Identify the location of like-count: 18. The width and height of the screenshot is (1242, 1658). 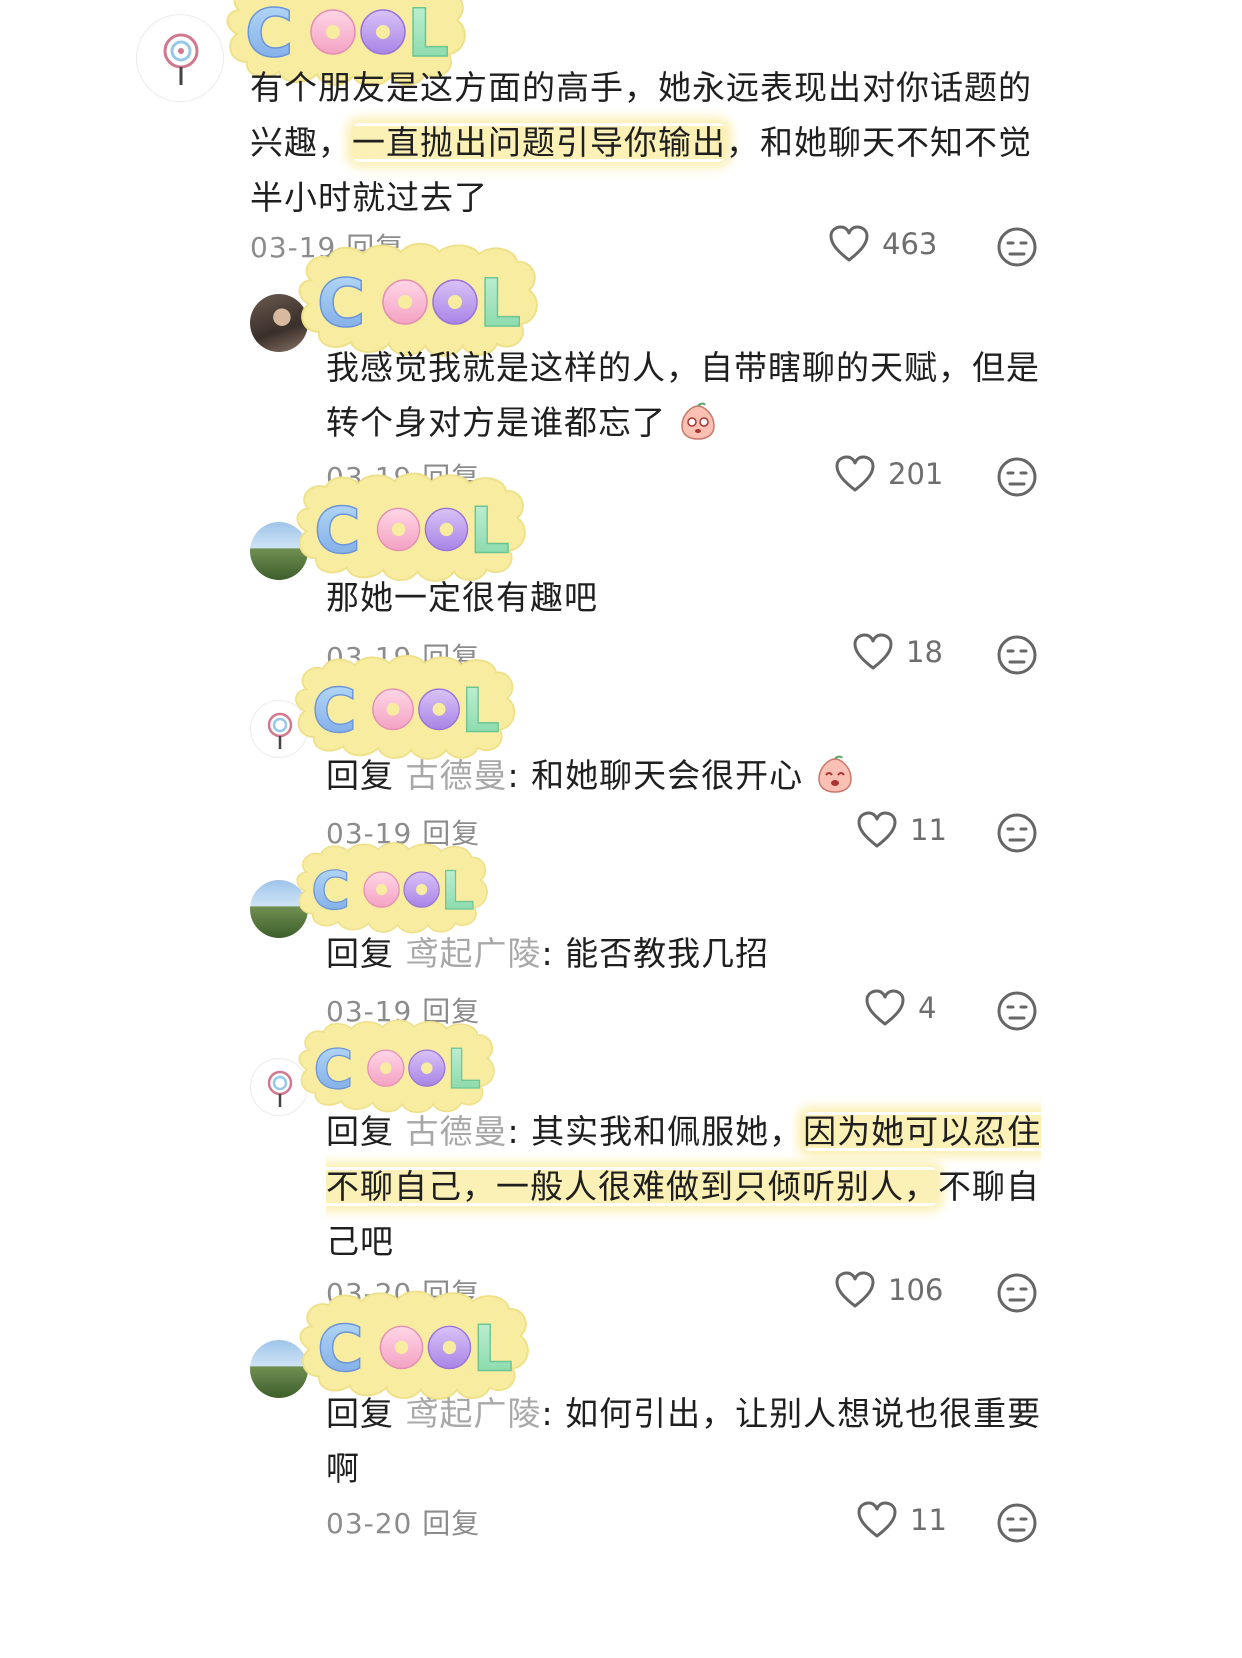
(924, 652).